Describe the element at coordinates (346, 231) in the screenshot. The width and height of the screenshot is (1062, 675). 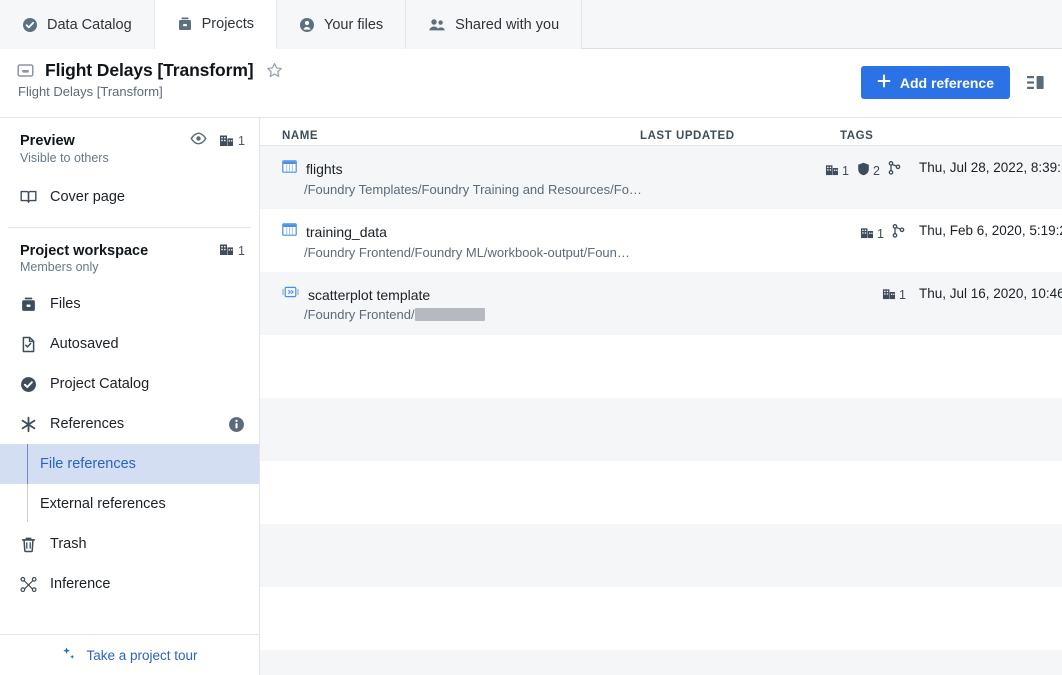
I see `row-name: training_data` at that location.